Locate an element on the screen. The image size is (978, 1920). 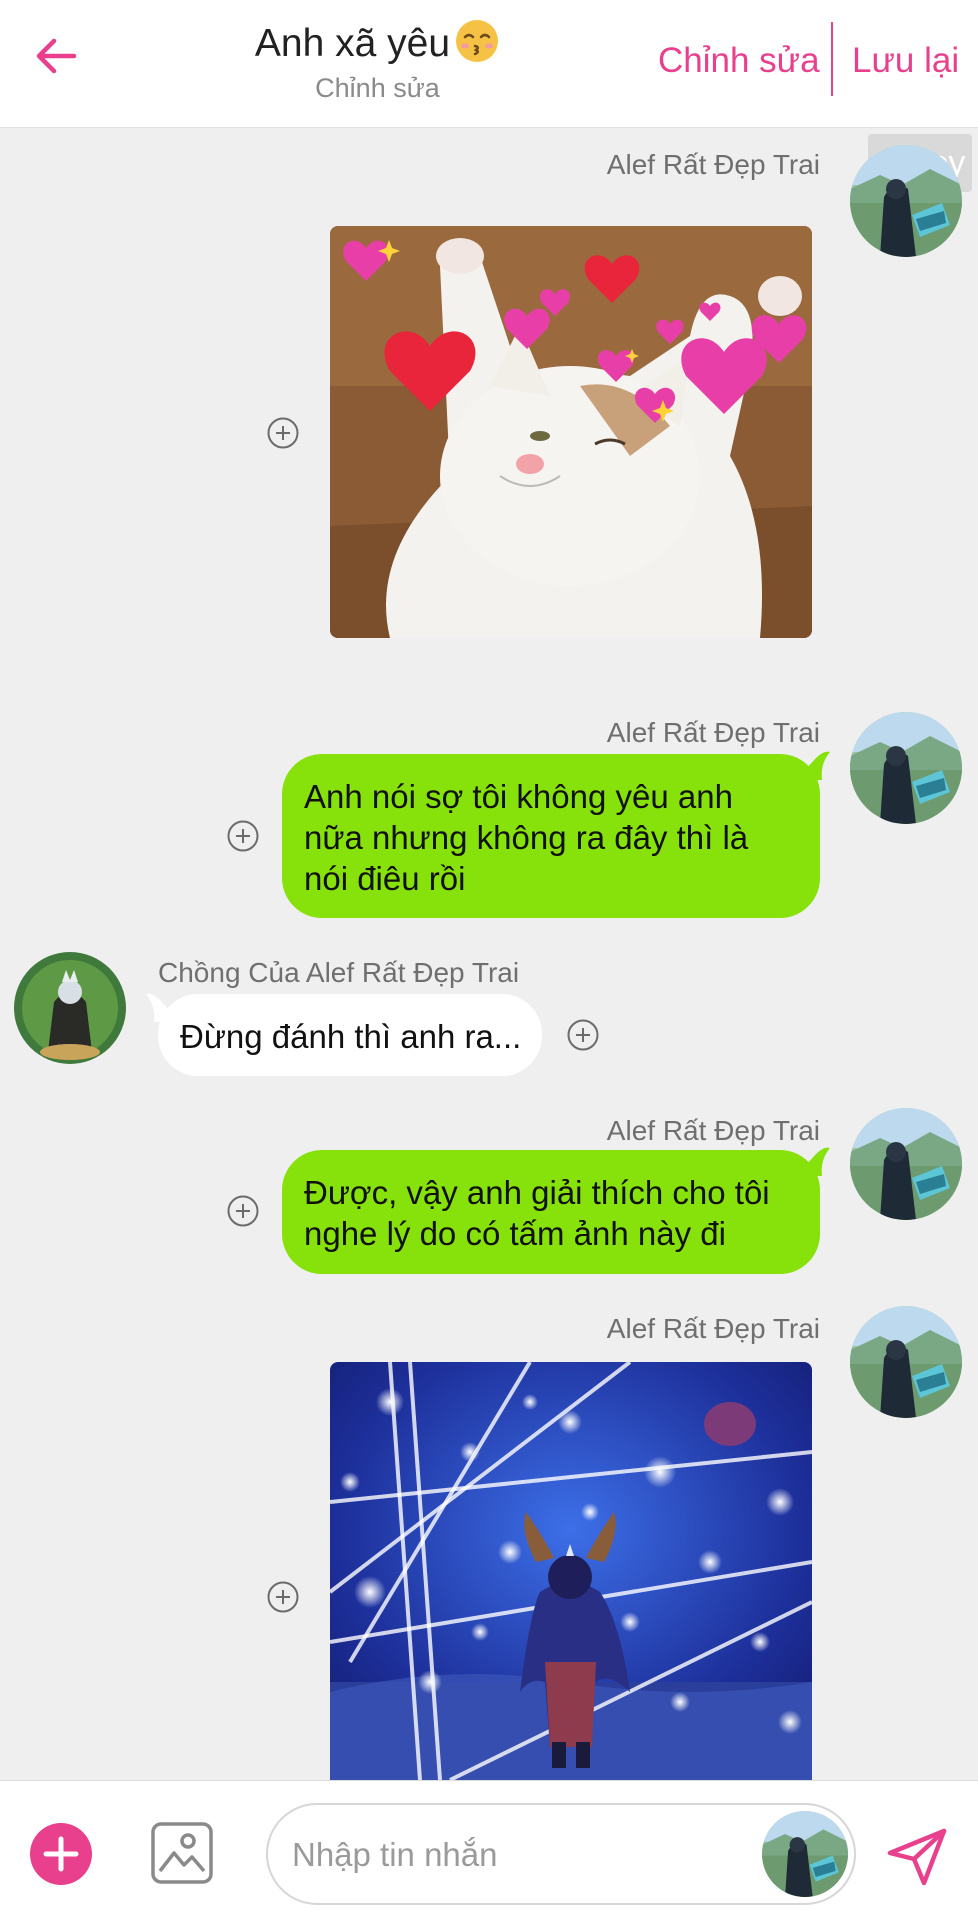
kissing-face-icon is located at coordinates (477, 41).